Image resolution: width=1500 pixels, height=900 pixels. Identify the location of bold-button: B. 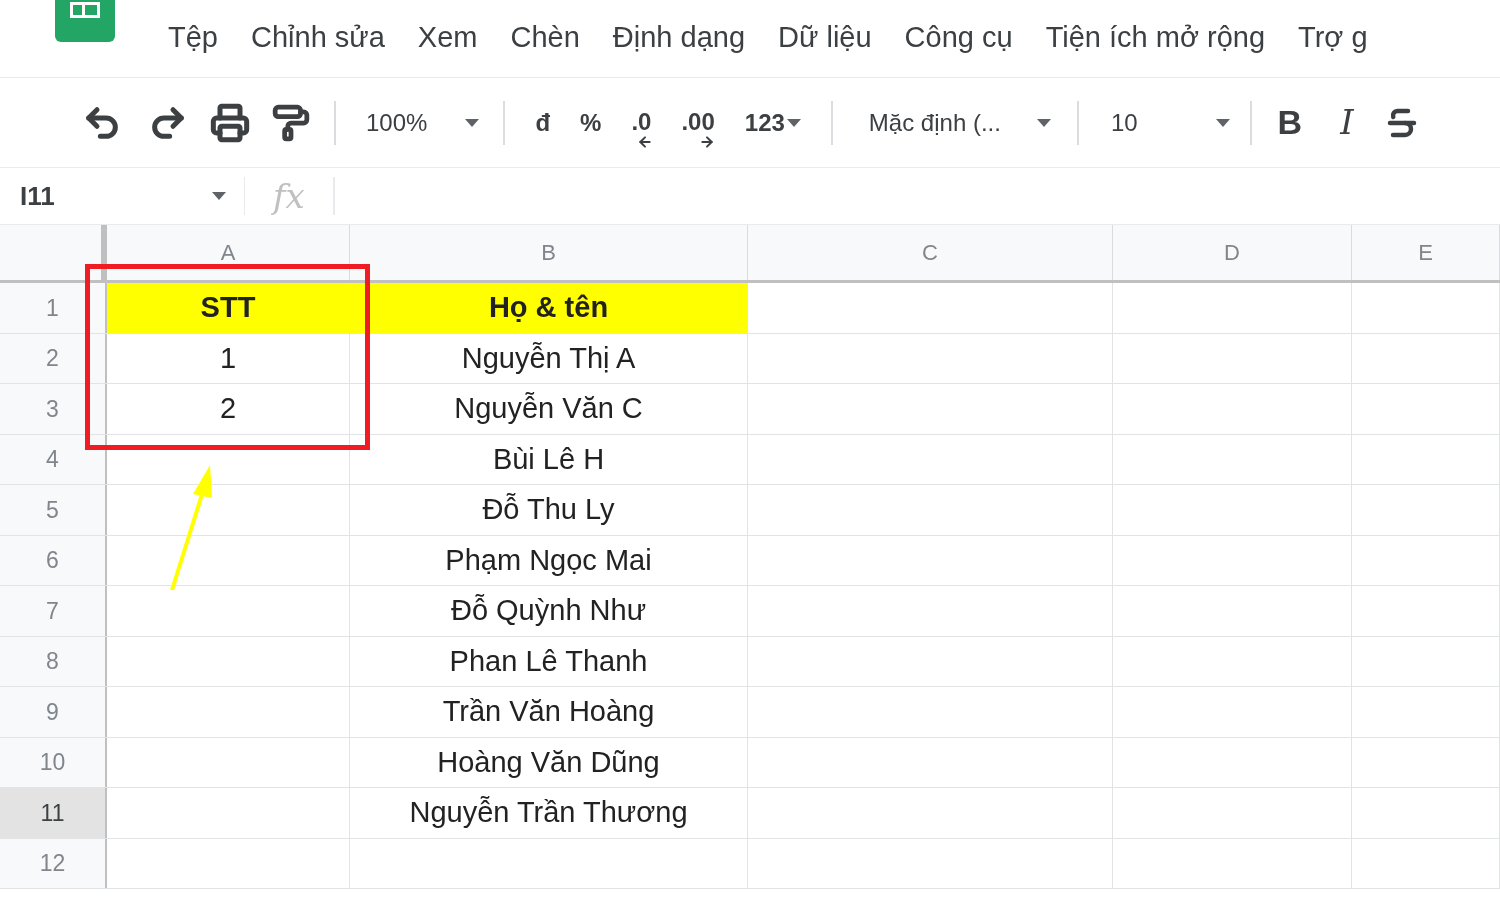
(1290, 122).